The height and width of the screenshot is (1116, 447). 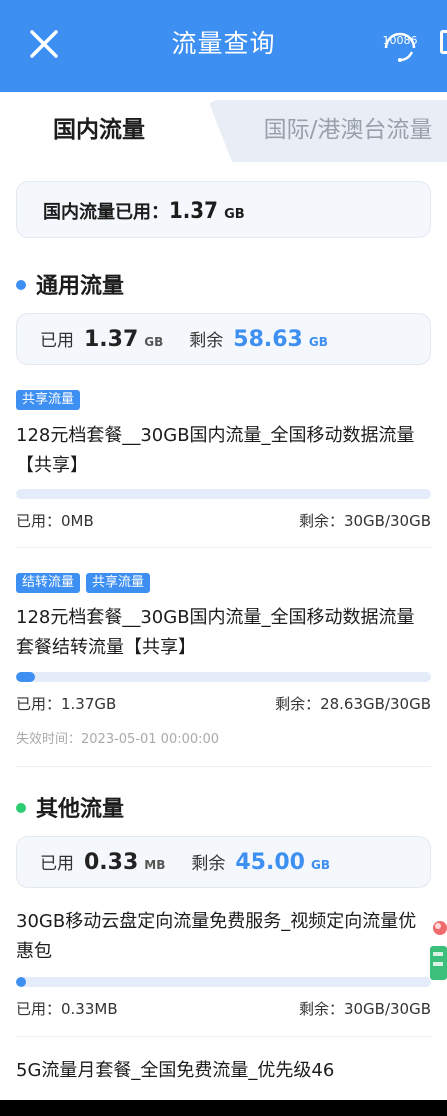 What do you see at coordinates (348, 130) in the screenshot?
I see `tab-international-label: 国际/港澳台流量` at bounding box center [348, 130].